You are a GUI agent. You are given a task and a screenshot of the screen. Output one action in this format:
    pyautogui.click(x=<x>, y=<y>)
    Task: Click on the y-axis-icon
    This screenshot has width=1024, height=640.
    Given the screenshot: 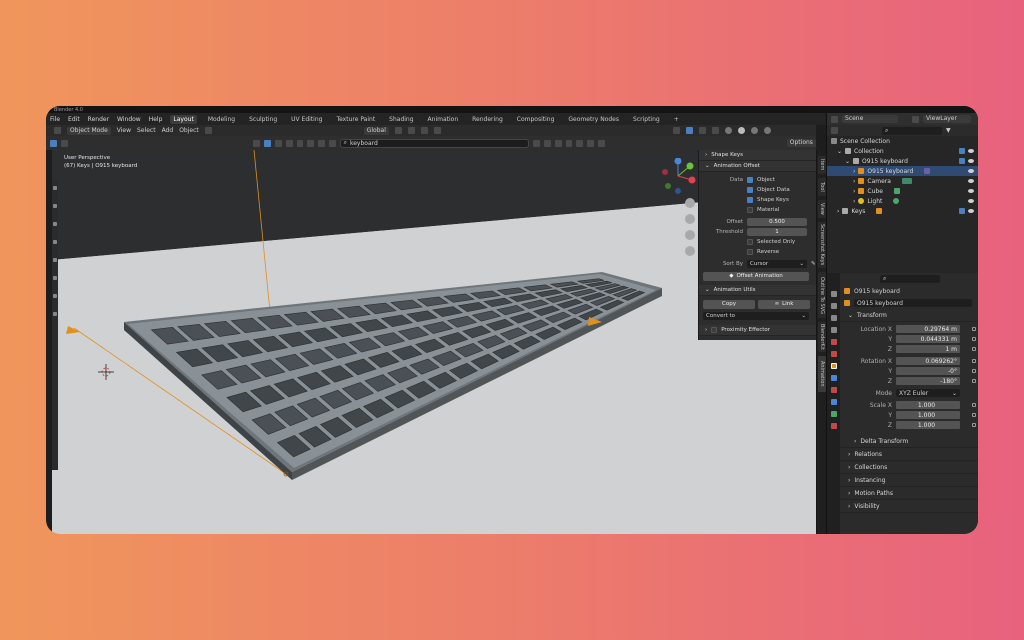 What is the action you would take?
    pyautogui.click(x=690, y=166)
    